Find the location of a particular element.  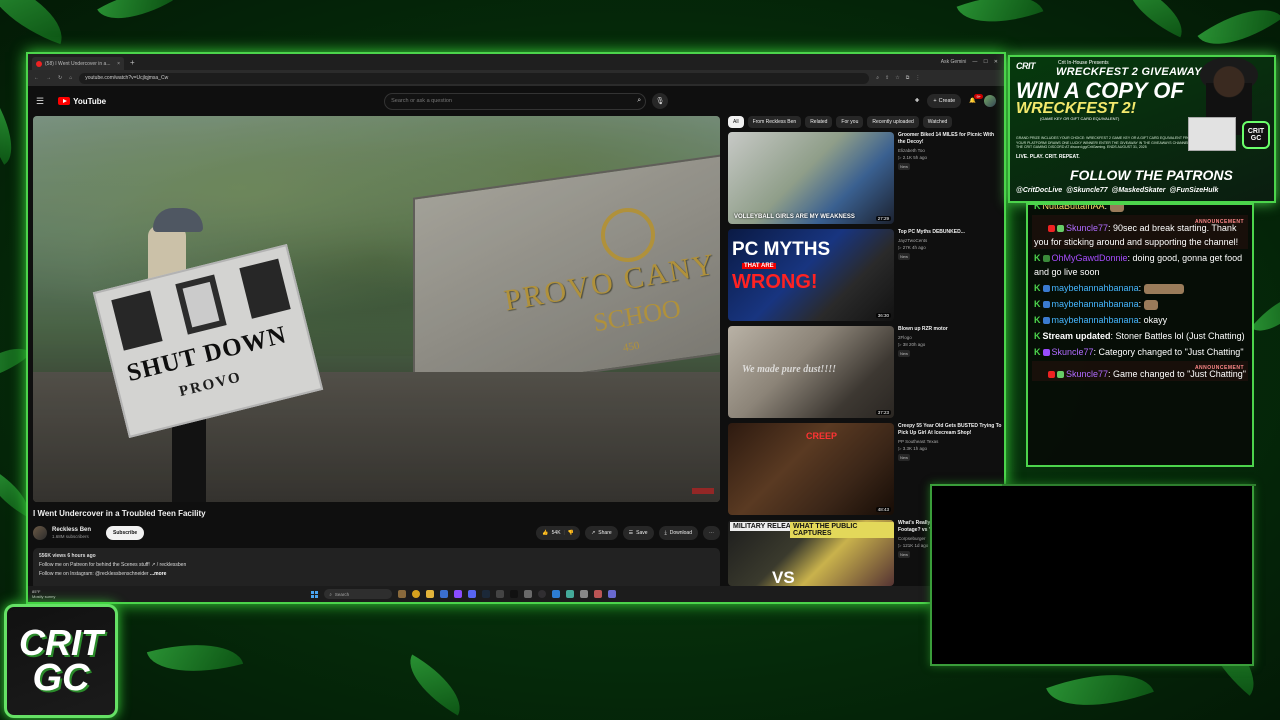

steam-icon is located at coordinates (486, 594).